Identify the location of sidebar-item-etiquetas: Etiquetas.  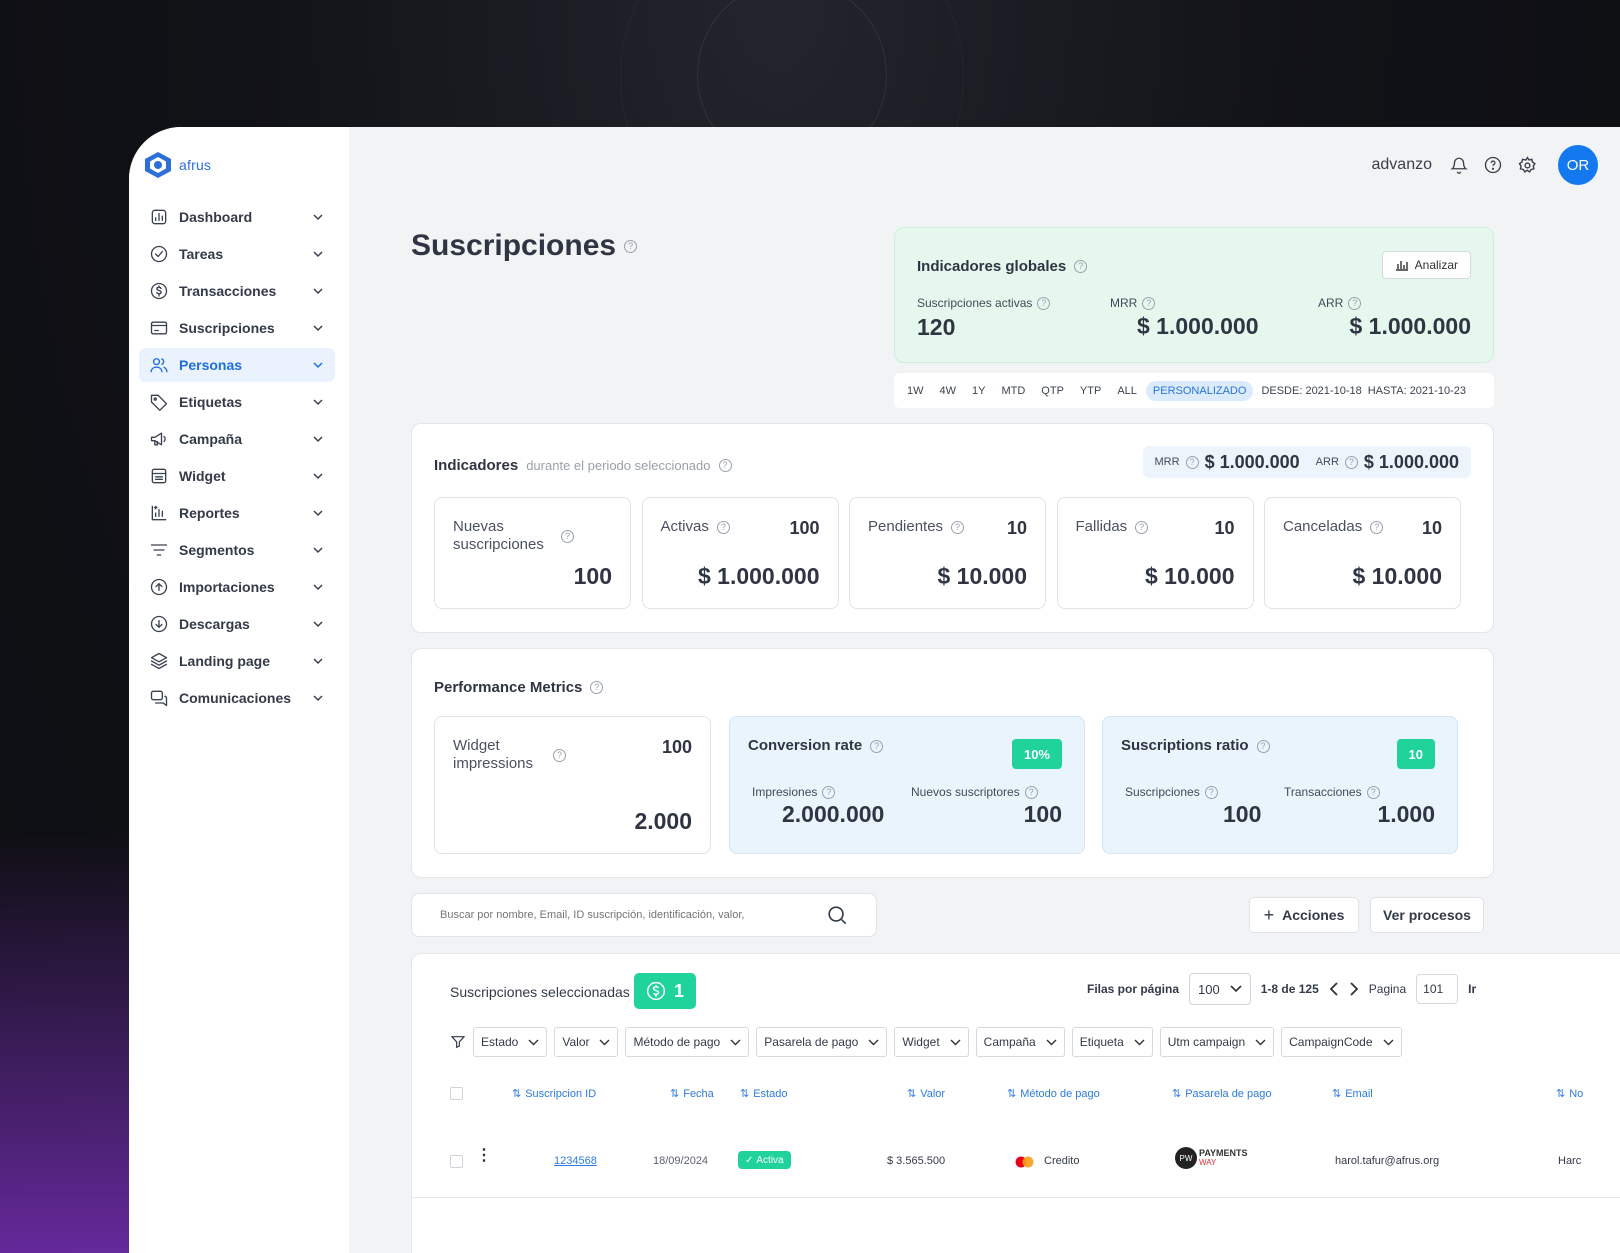
(237, 402).